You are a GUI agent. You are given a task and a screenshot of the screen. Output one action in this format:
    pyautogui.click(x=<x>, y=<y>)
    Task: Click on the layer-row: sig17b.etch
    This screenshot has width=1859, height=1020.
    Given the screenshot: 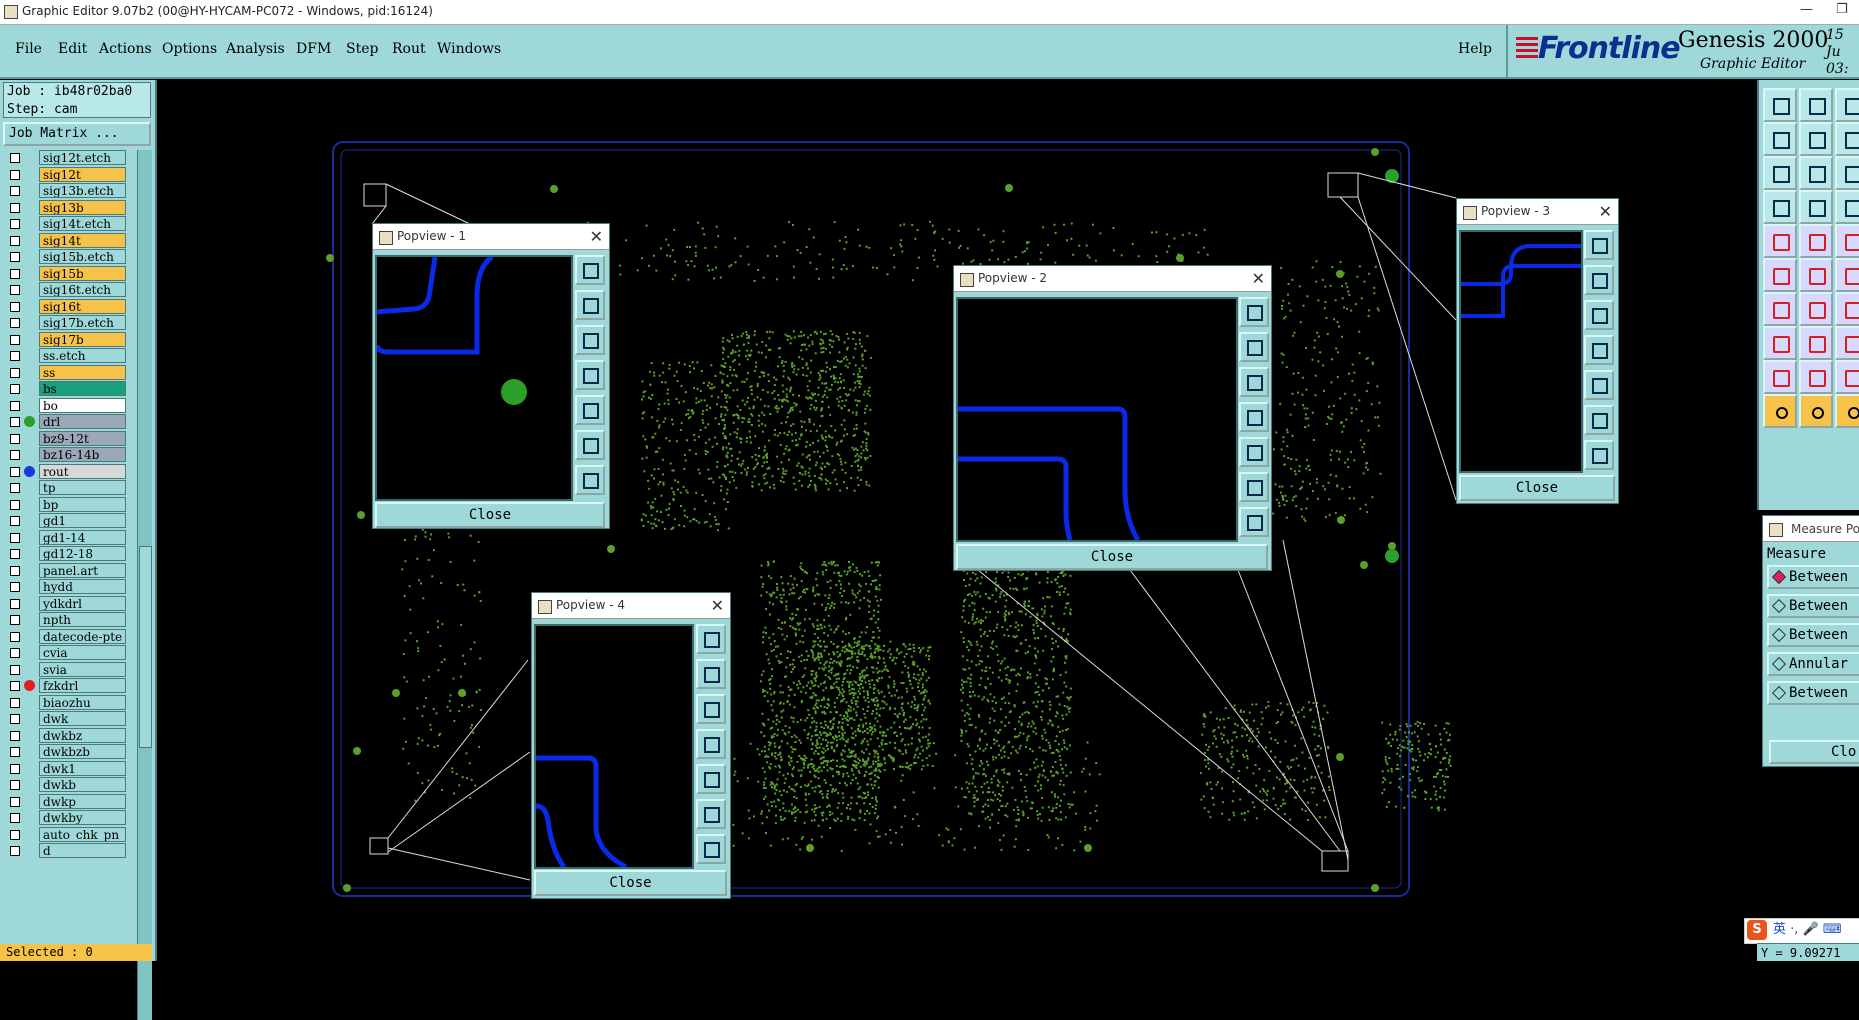 What is the action you would take?
    pyautogui.click(x=65, y=322)
    